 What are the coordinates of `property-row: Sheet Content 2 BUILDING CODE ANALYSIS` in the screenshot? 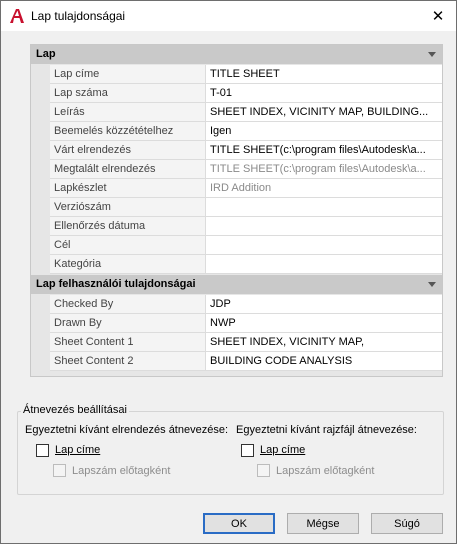 It's located at (236, 361).